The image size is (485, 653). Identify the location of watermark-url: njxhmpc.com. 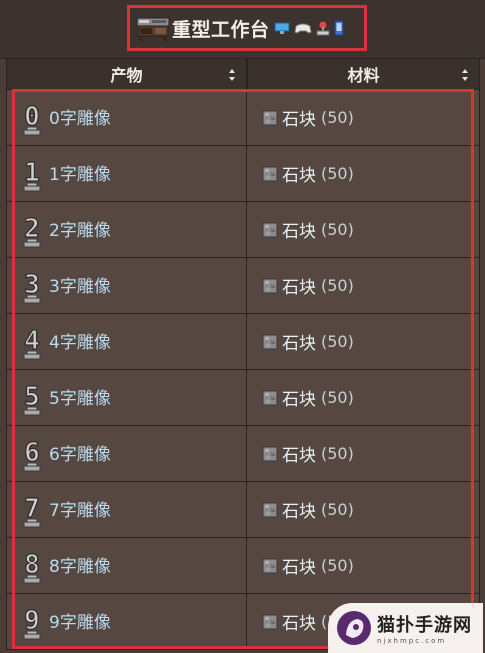
(412, 641).